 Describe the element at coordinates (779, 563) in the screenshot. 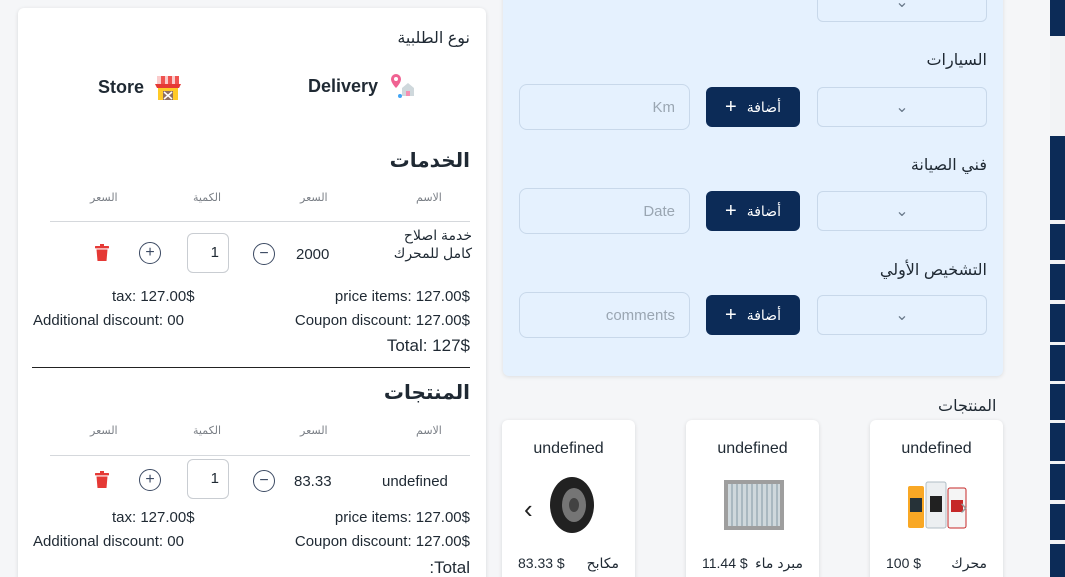

I see `product-category: مبرد ماء` at that location.